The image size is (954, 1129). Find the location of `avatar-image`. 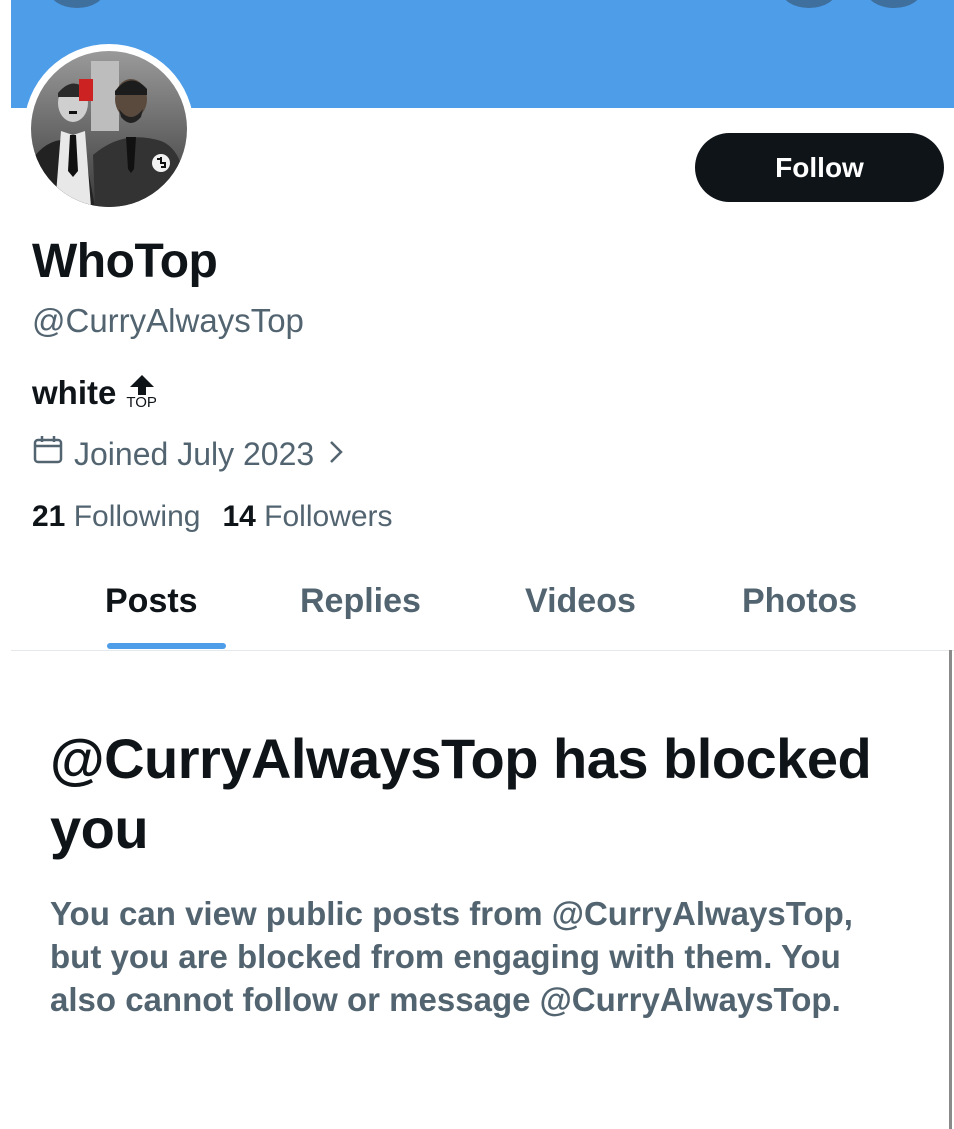

avatar-image is located at coordinates (109, 129).